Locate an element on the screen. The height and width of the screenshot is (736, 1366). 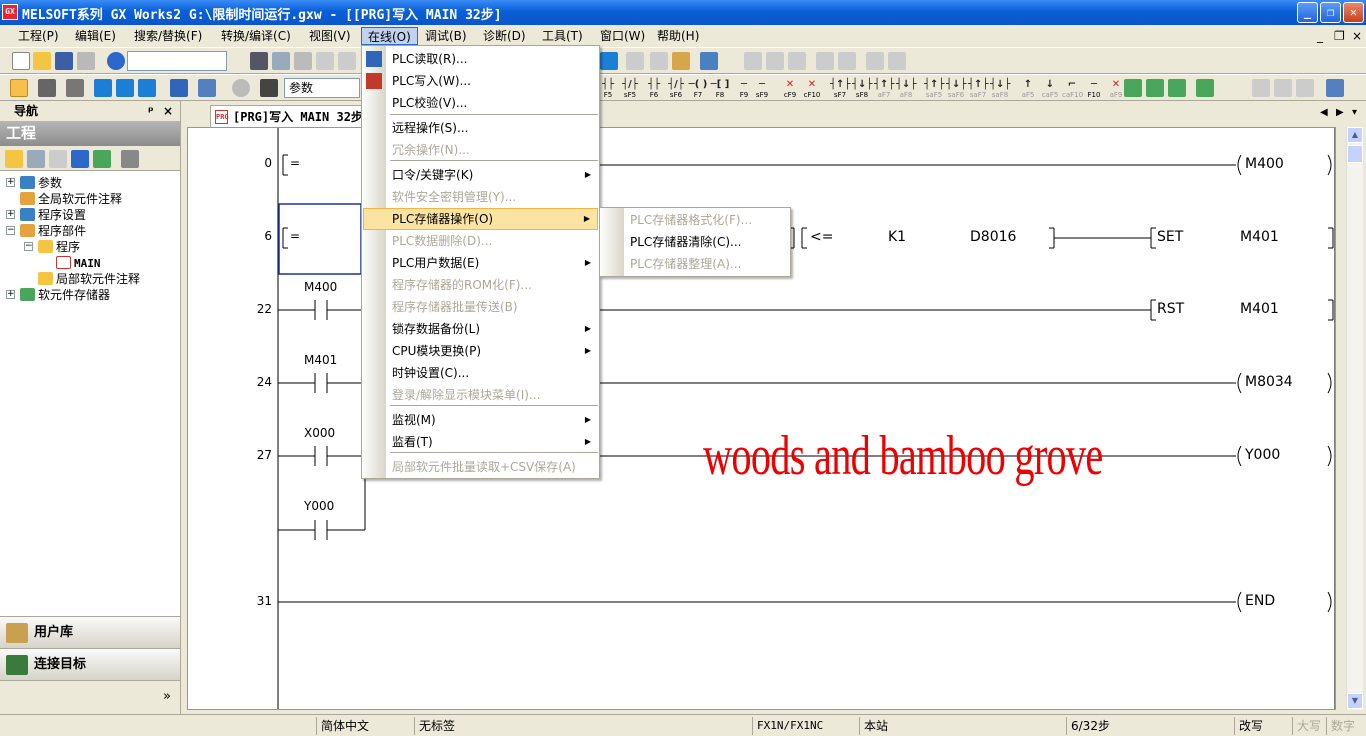
tab-scroll-right-icon: ▶ is located at coordinates (1340, 112).